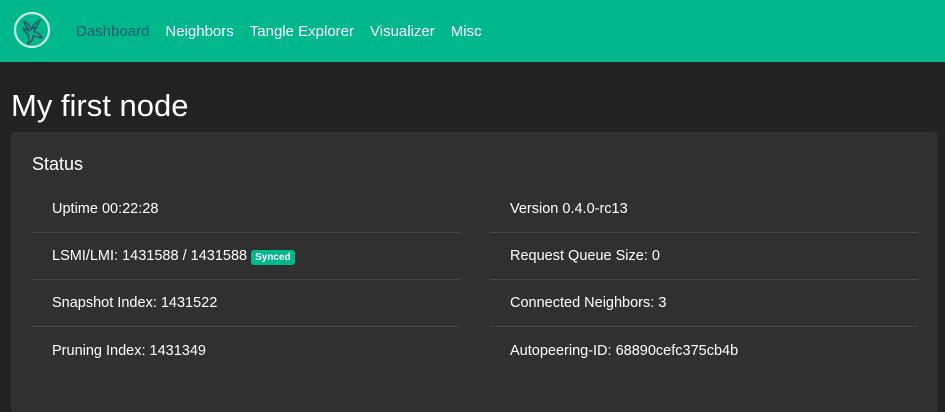 The width and height of the screenshot is (945, 412). Describe the element at coordinates (246, 303) in the screenshot. I see `snapshot-index-row: Snapshot Index: 1431522` at that location.